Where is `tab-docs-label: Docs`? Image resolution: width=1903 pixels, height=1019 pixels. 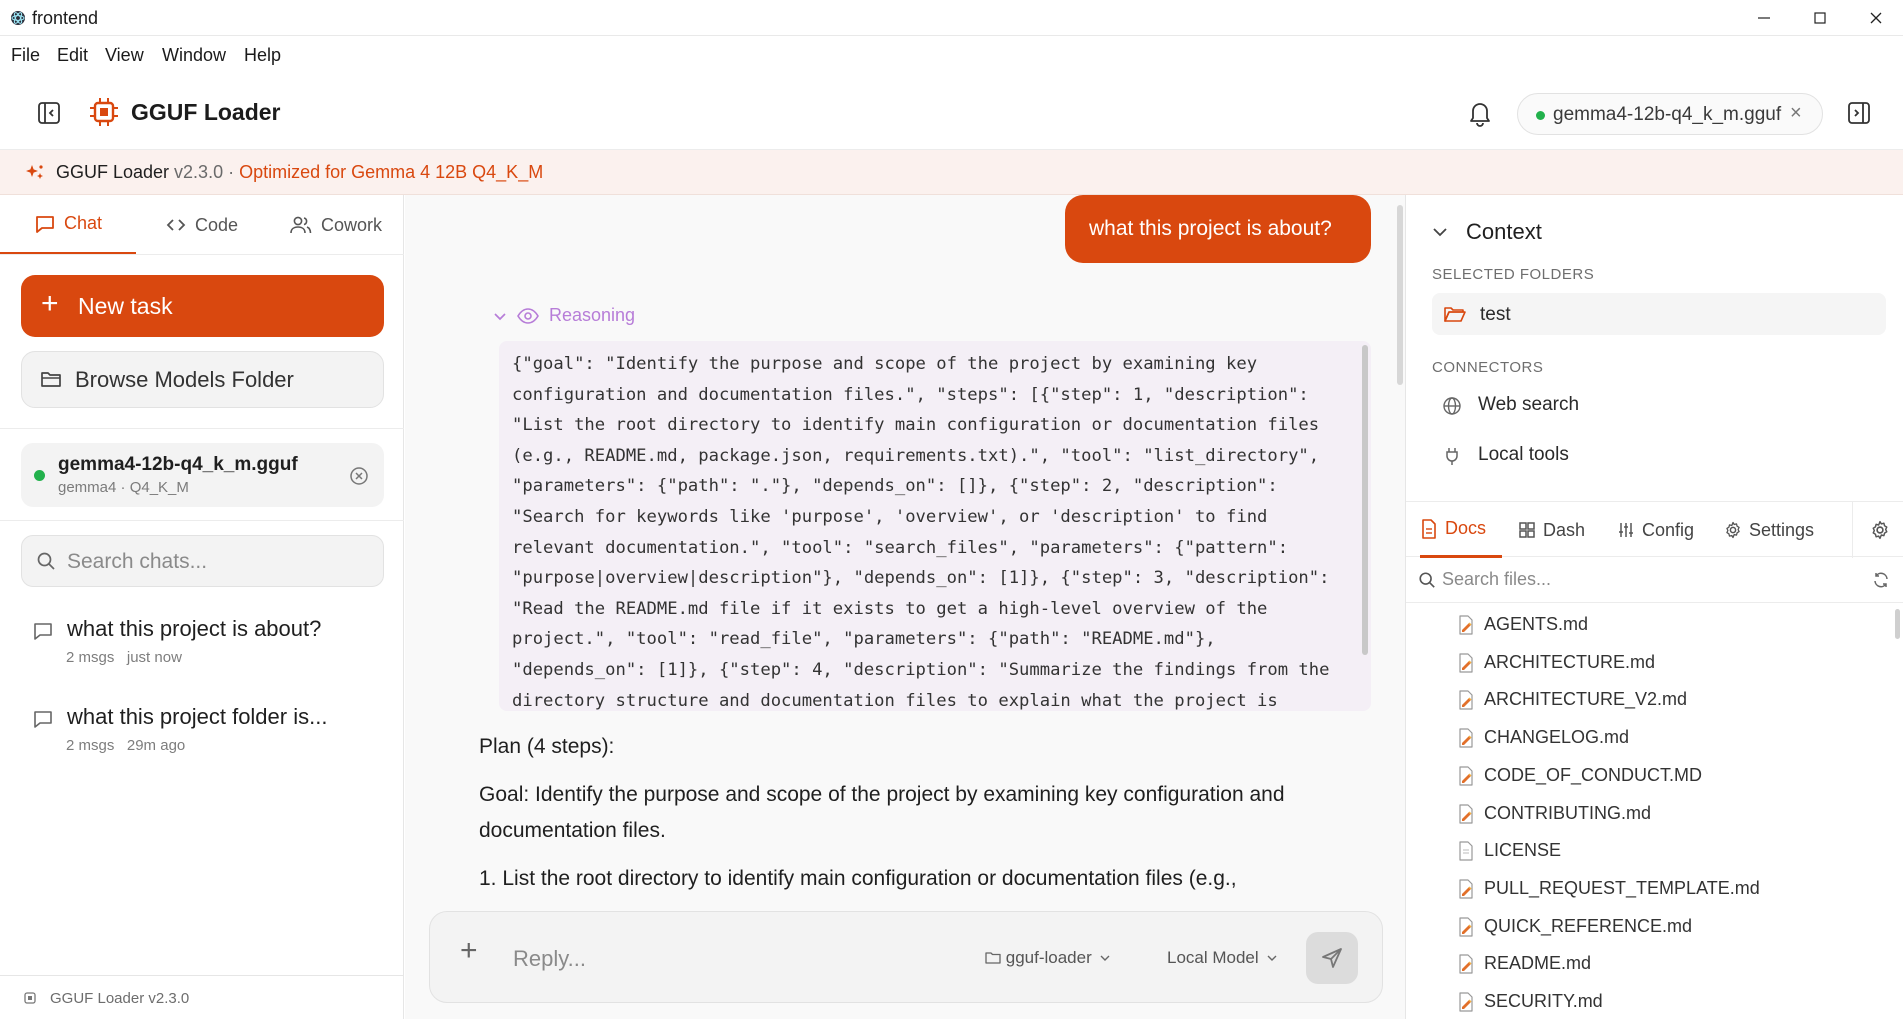
tab-docs-label: Docs is located at coordinates (1466, 528).